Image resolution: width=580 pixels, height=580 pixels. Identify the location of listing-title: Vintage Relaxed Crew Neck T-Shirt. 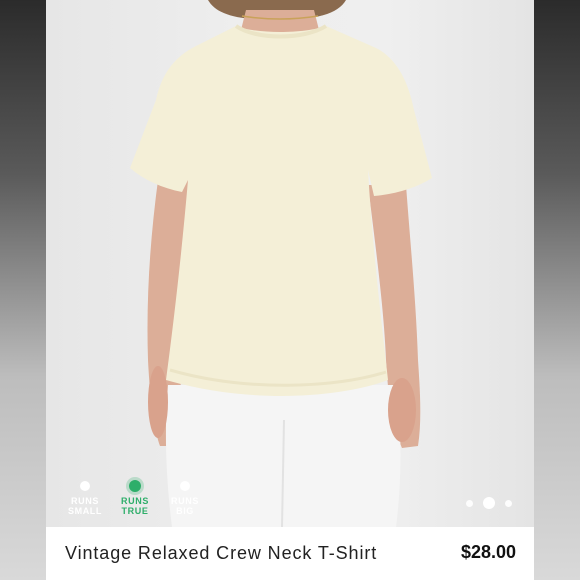
(221, 553).